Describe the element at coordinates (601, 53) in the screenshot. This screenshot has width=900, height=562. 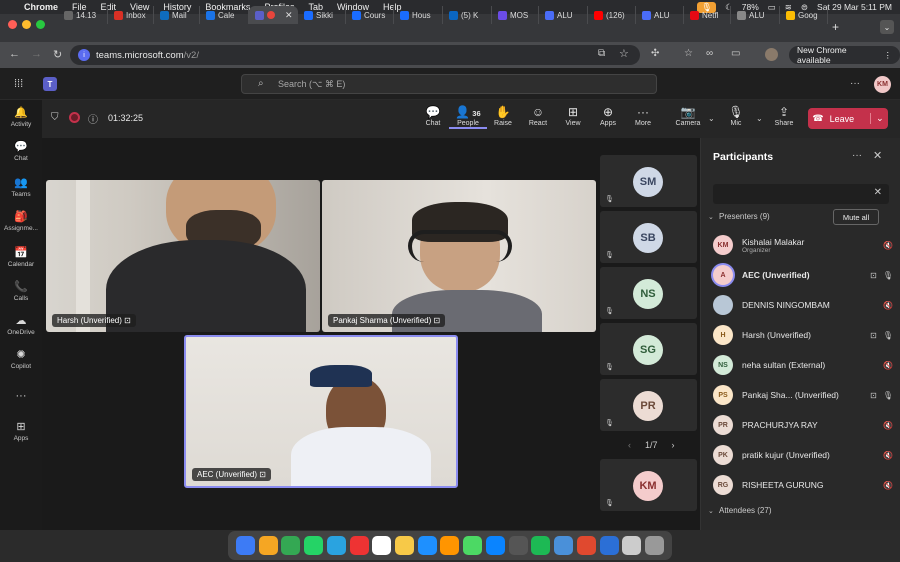
I see `install-app-icon: ⧉` at that location.